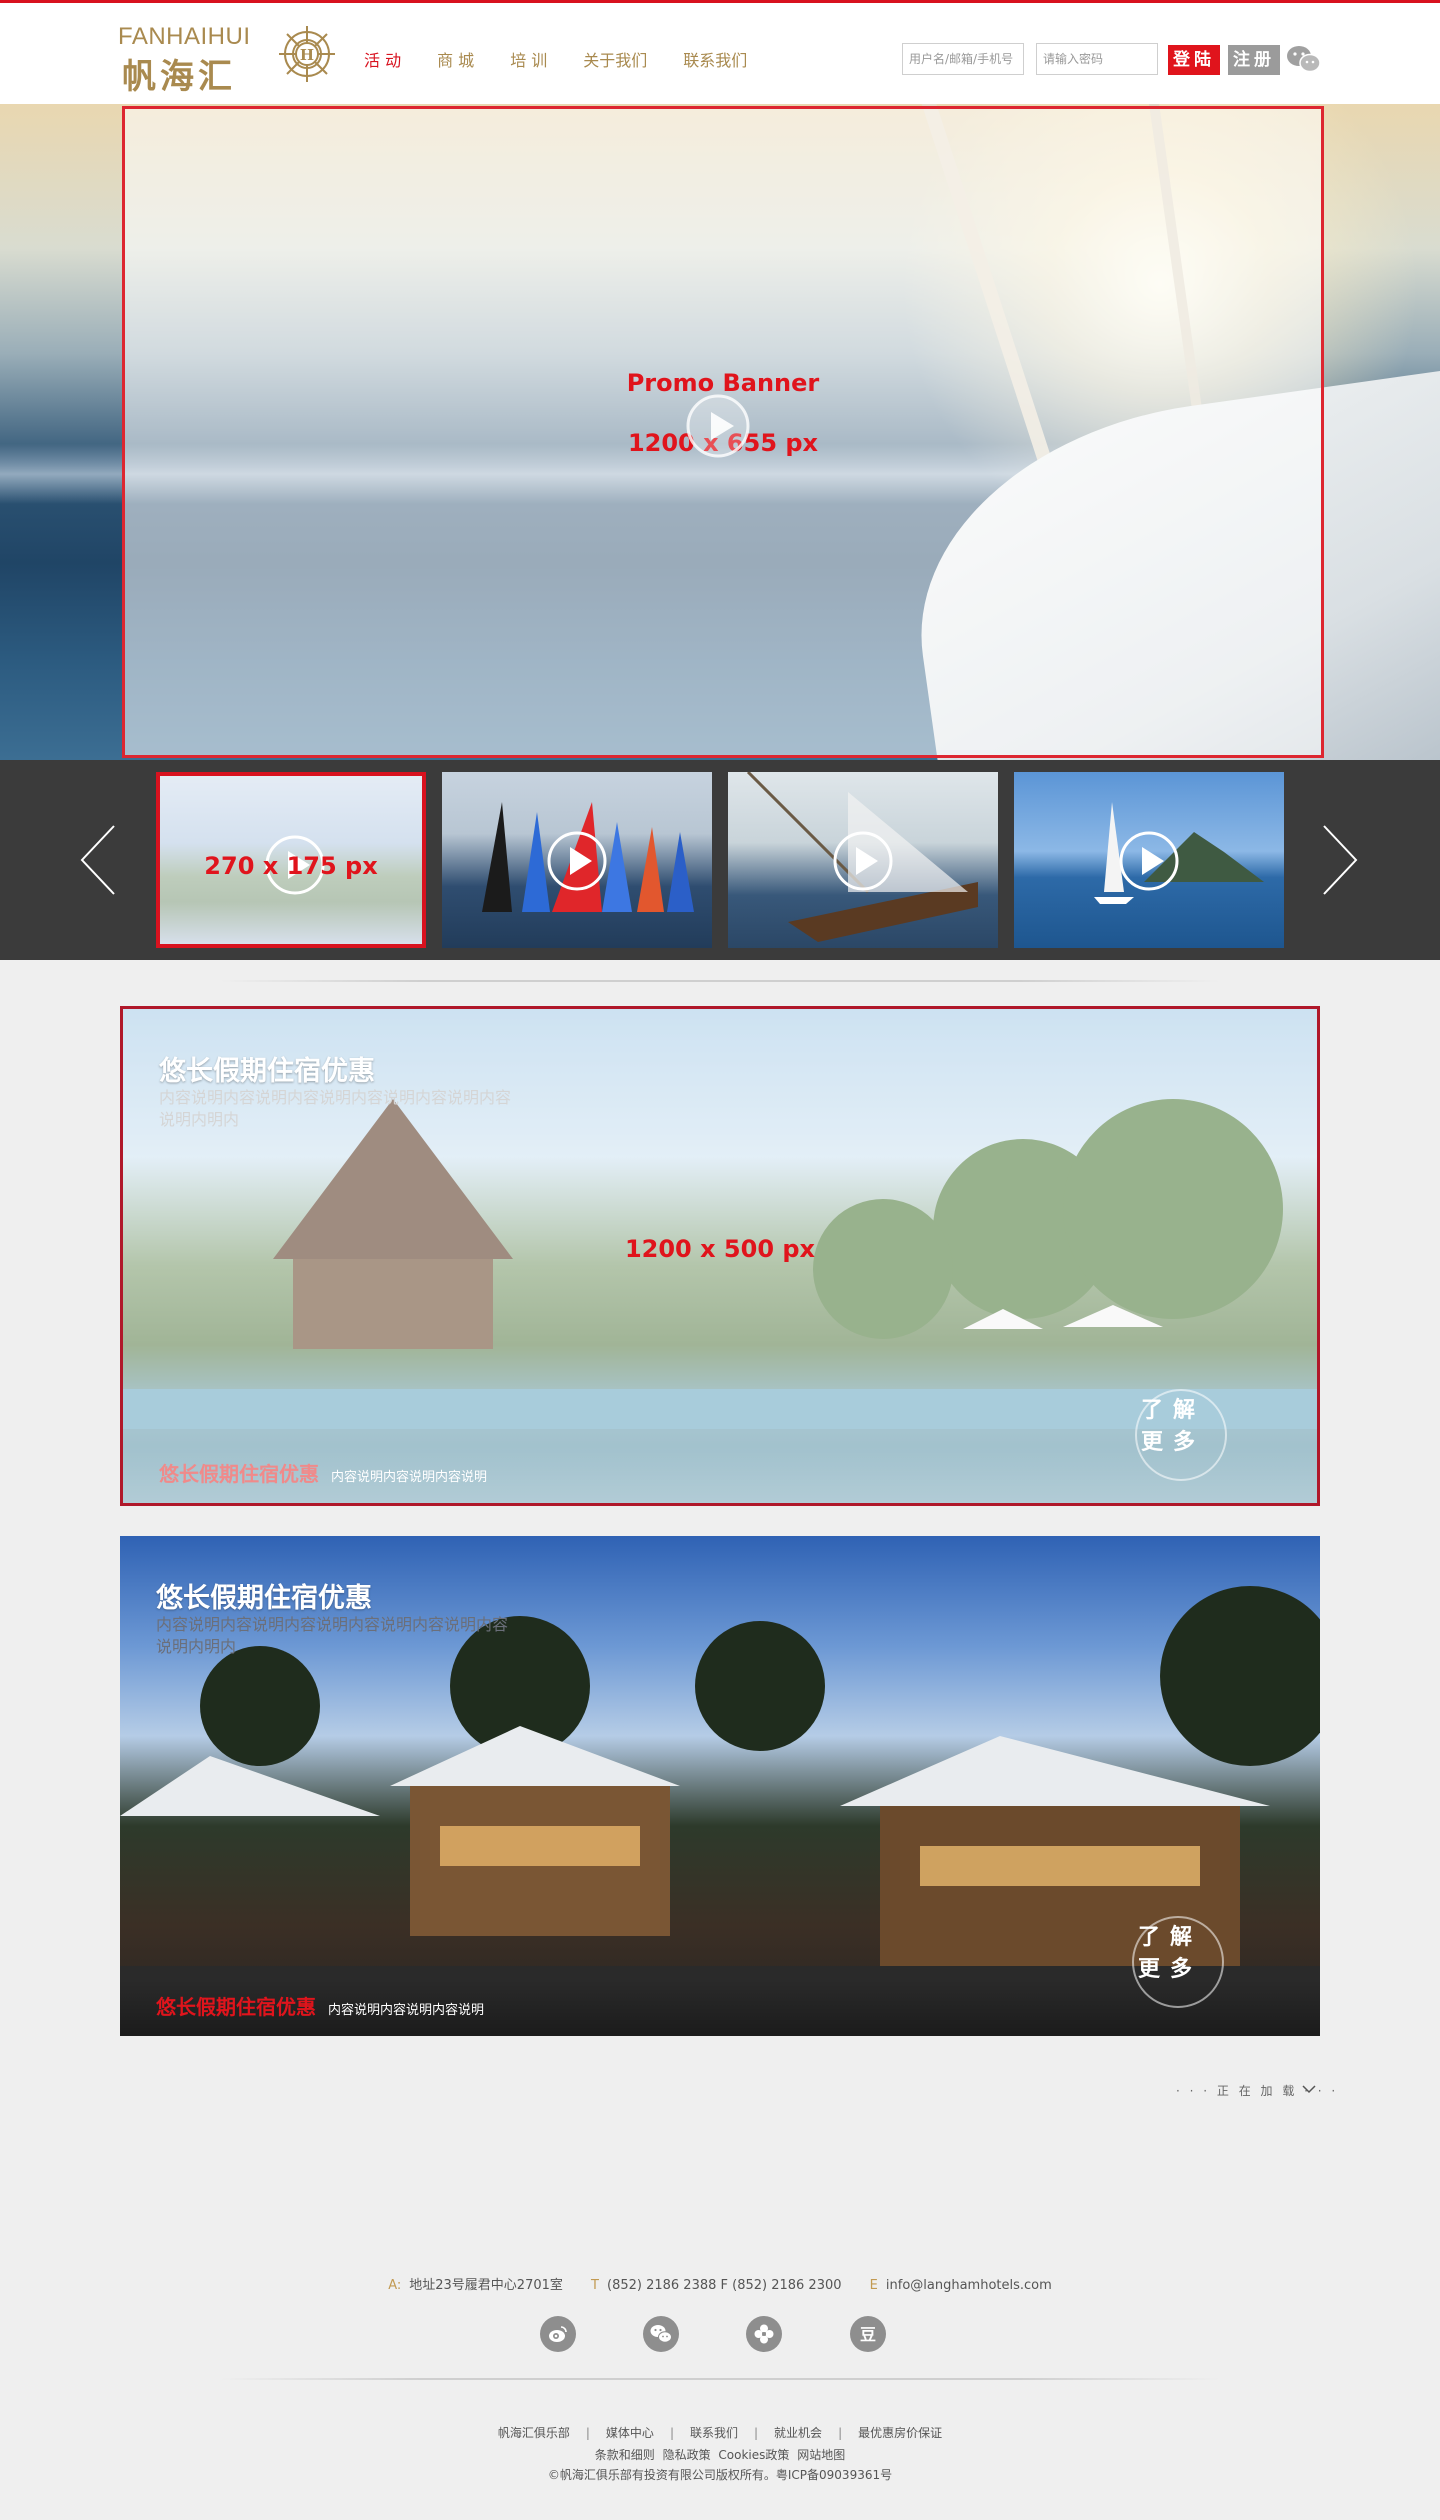  Describe the element at coordinates (764, 2334) in the screenshot. I see `clover-icon` at that location.